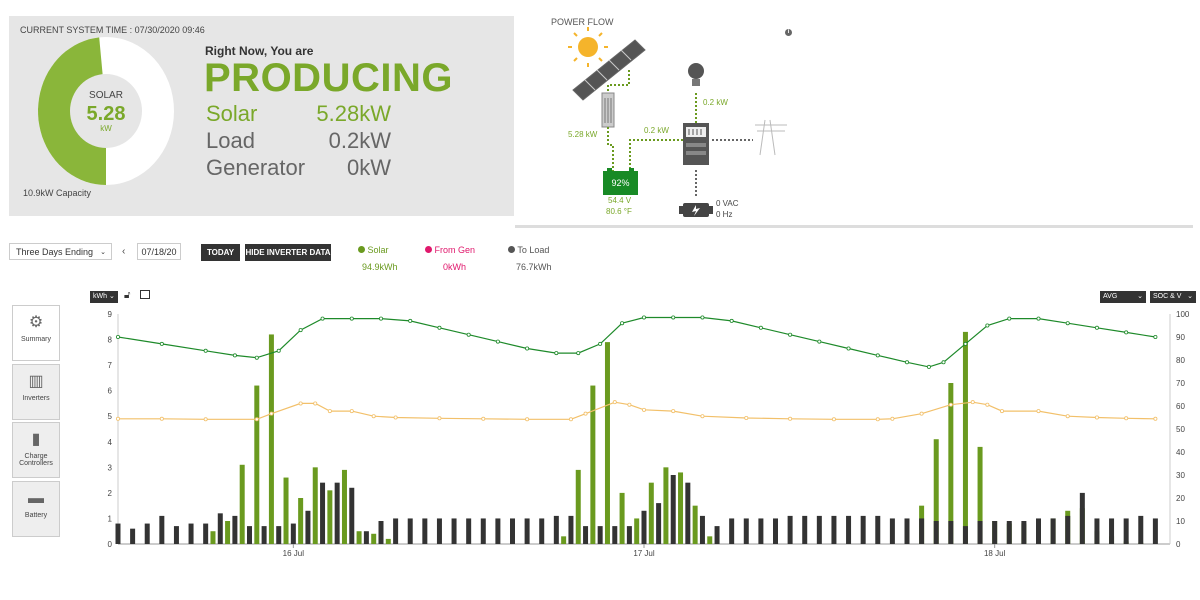  I want to click on avg-select: AVG ⌄, so click(1123, 297).